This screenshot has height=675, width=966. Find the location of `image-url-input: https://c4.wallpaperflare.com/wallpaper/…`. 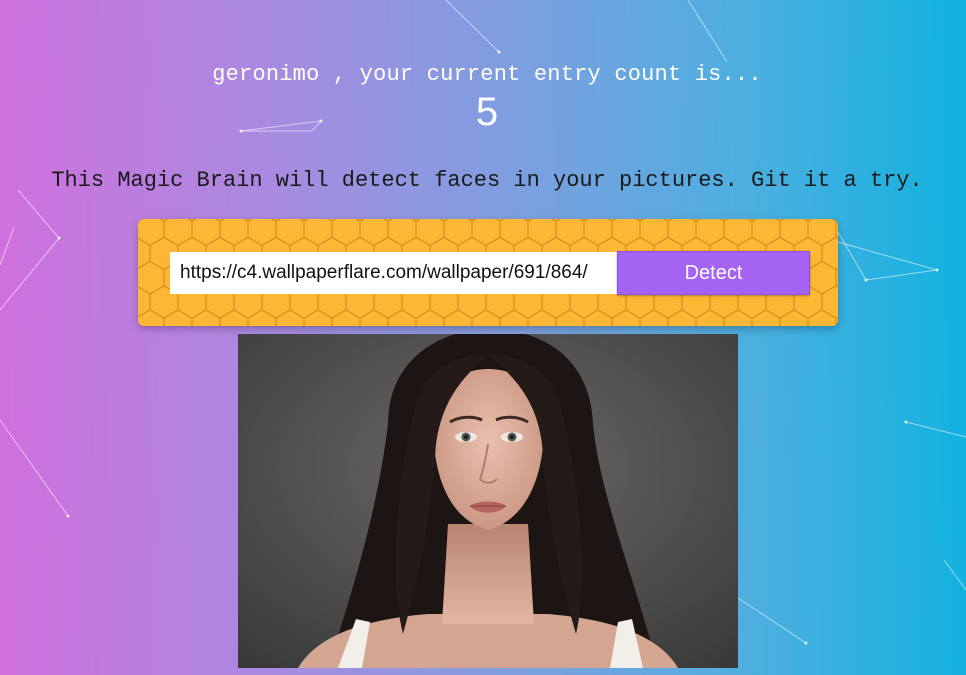

image-url-input: https://c4.wallpaperflare.com/wallpaper/… is located at coordinates (393, 273).